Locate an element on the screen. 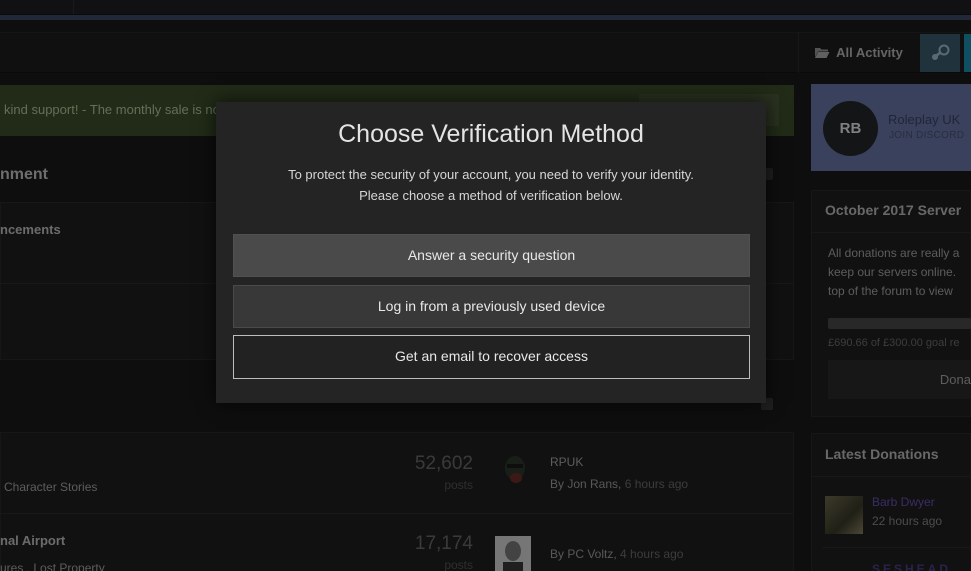 The width and height of the screenshot is (971, 571). email-recovery-button: Get an email to recover access is located at coordinates (491, 357).